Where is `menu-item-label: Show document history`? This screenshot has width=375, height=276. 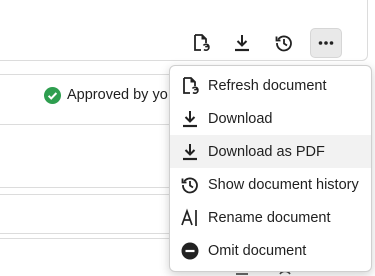
menu-item-label: Show document history is located at coordinates (283, 184).